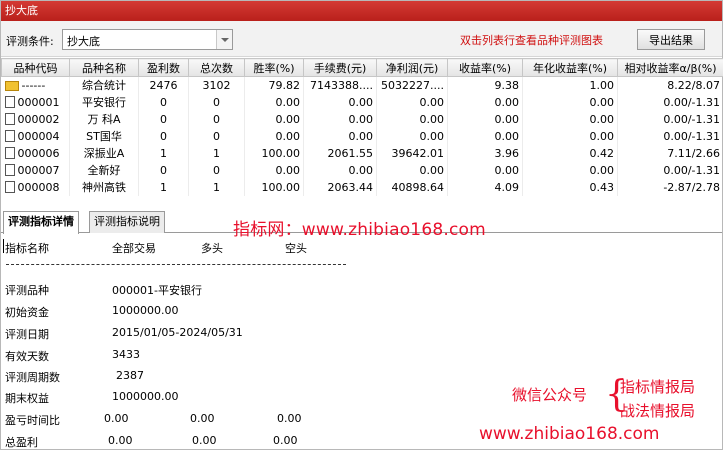  Describe the element at coordinates (531, 40) in the screenshot. I see `double-click-hint: 双击列表行查看品种评测图表` at that location.